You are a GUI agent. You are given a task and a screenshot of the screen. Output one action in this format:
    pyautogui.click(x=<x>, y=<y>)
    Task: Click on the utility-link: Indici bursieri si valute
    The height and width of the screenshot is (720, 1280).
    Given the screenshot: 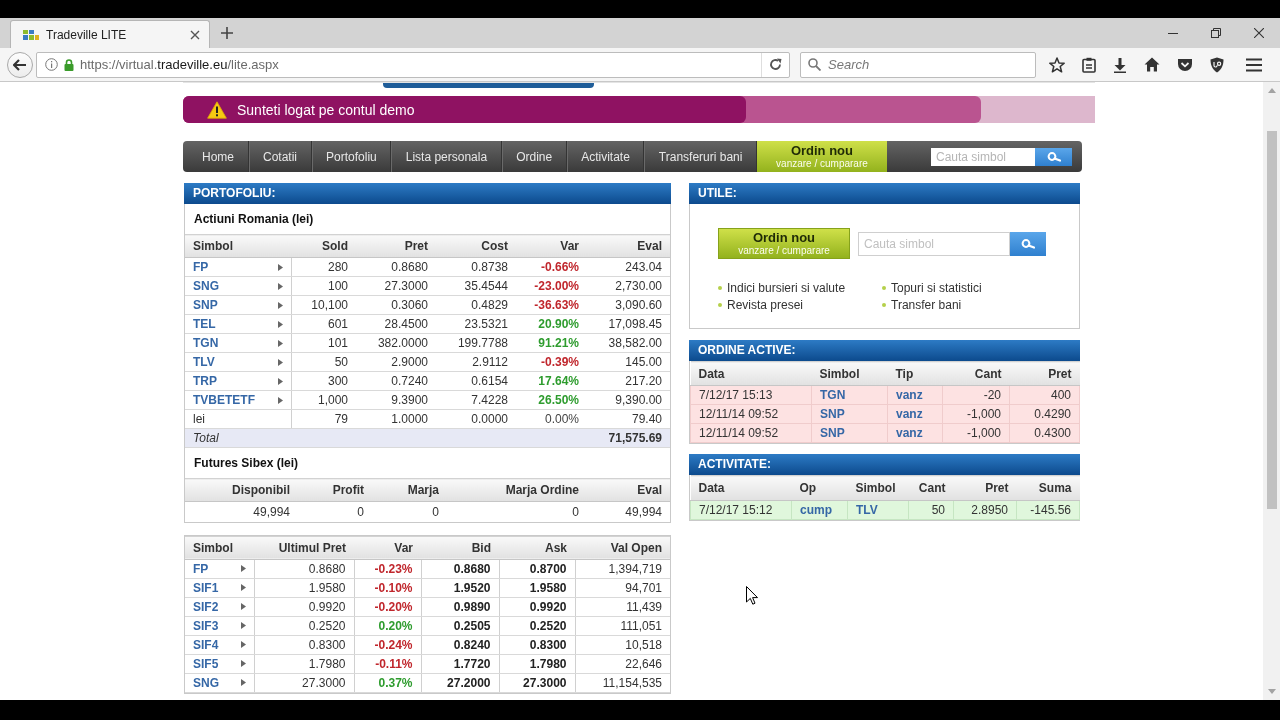 What is the action you would take?
    pyautogui.click(x=782, y=287)
    